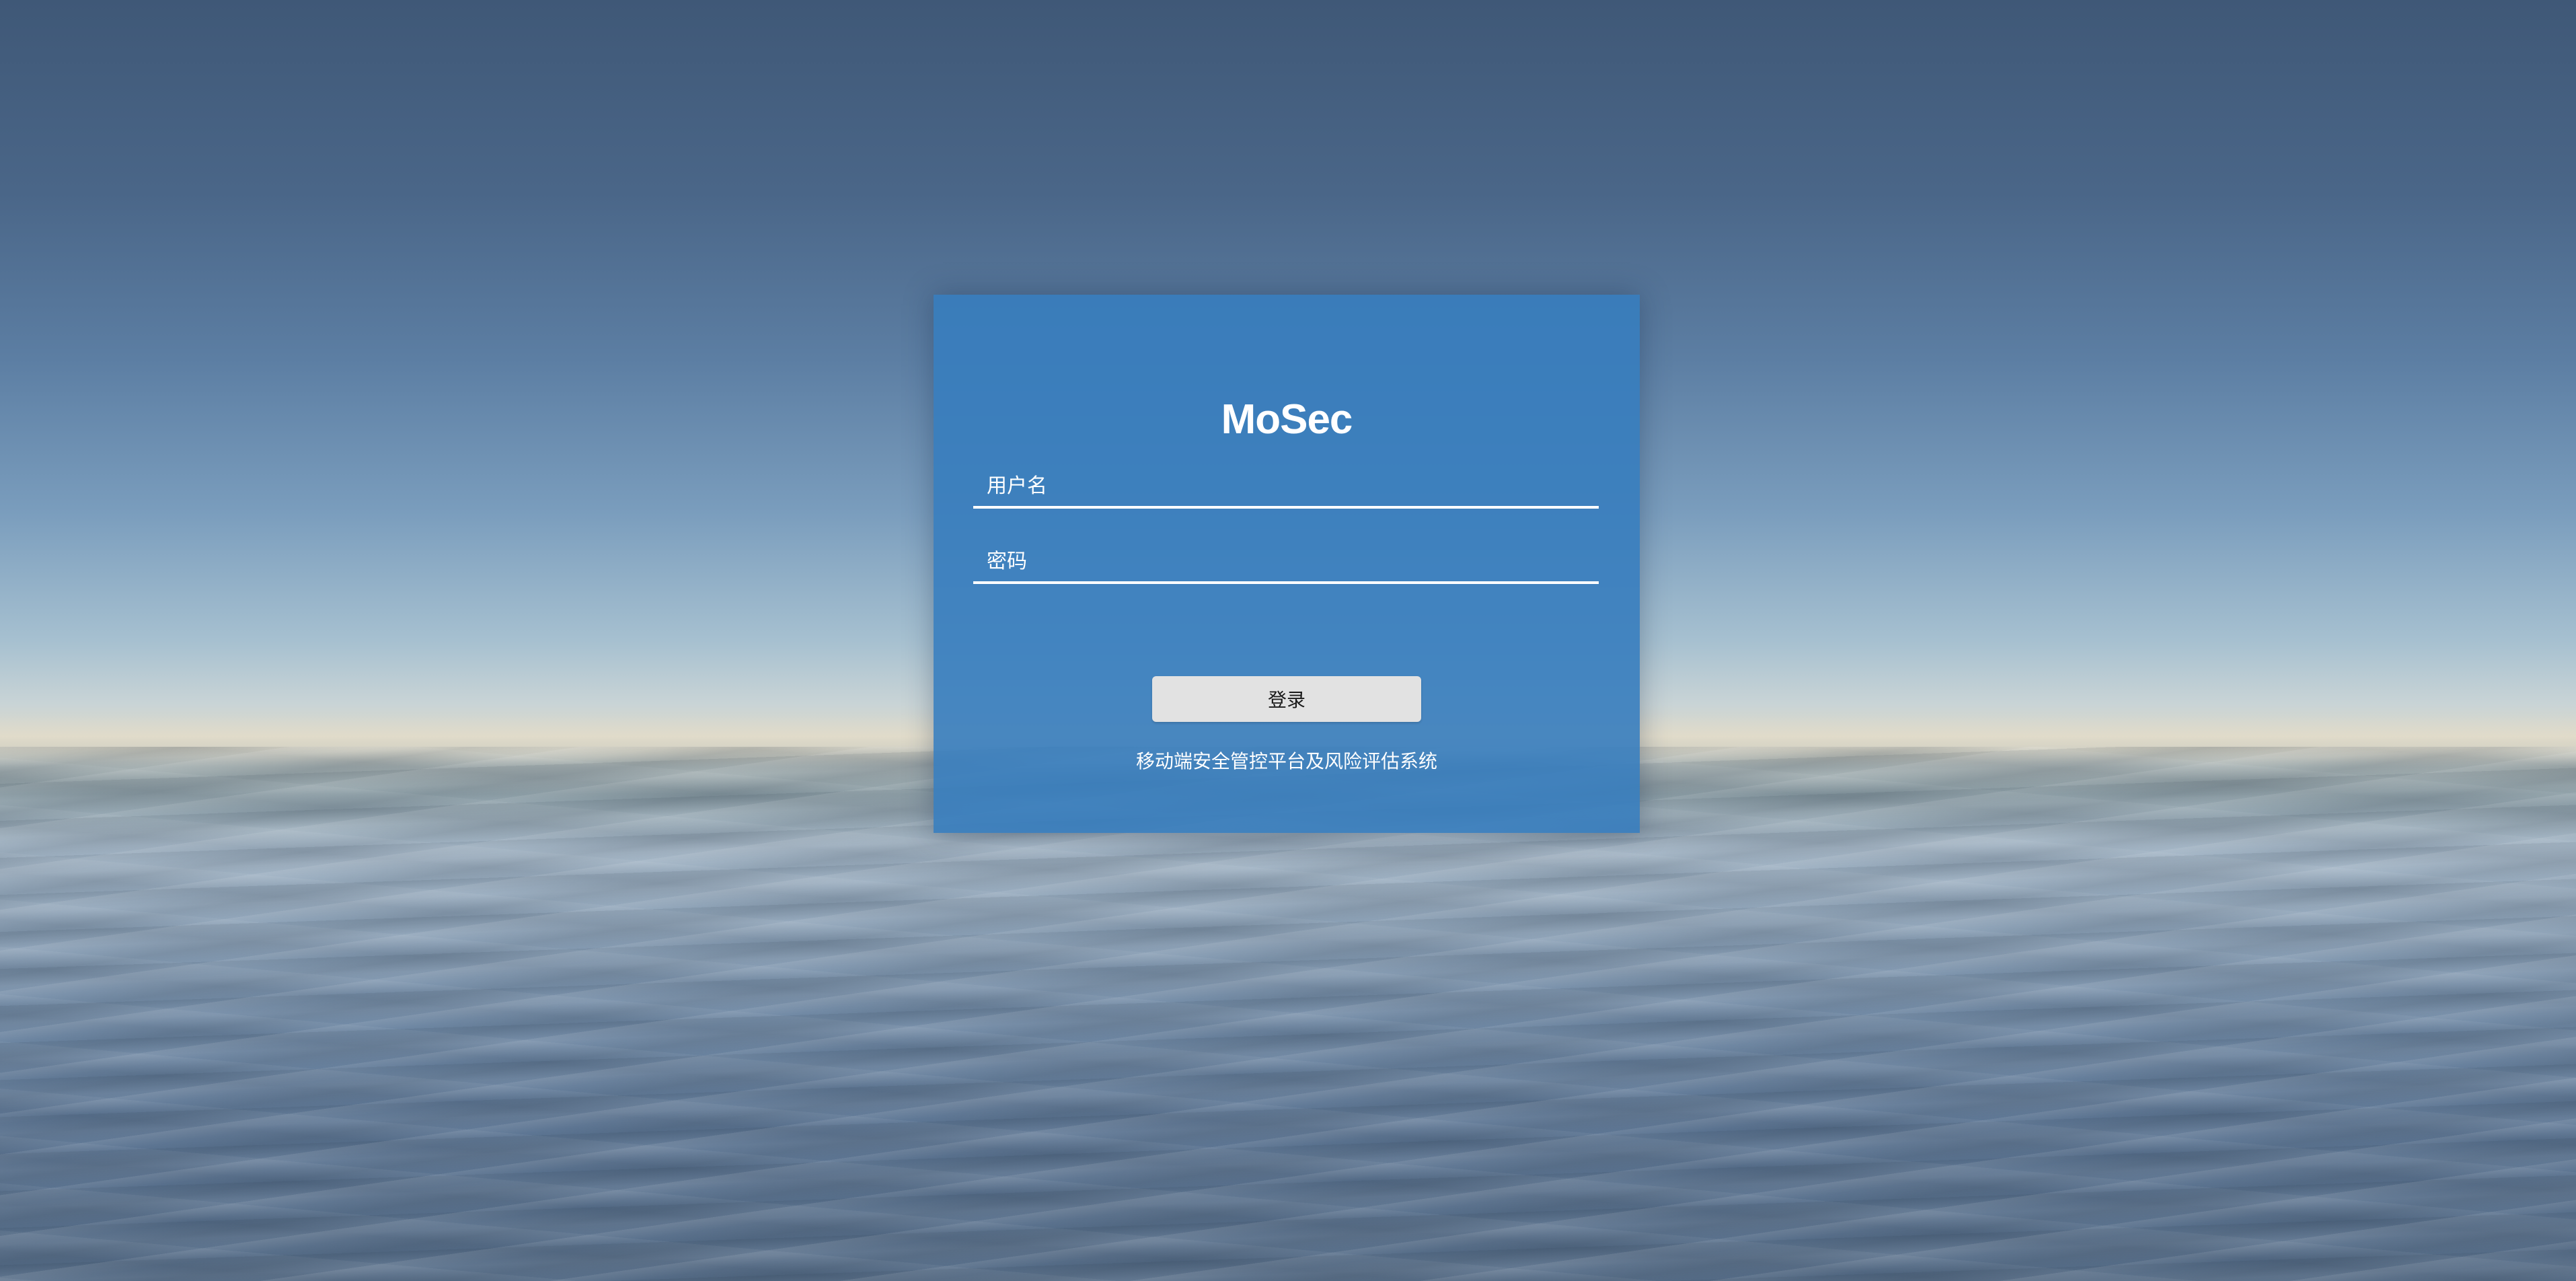 This screenshot has width=2576, height=1281. What do you see at coordinates (1286, 699) in the screenshot?
I see `login-button: 登录` at bounding box center [1286, 699].